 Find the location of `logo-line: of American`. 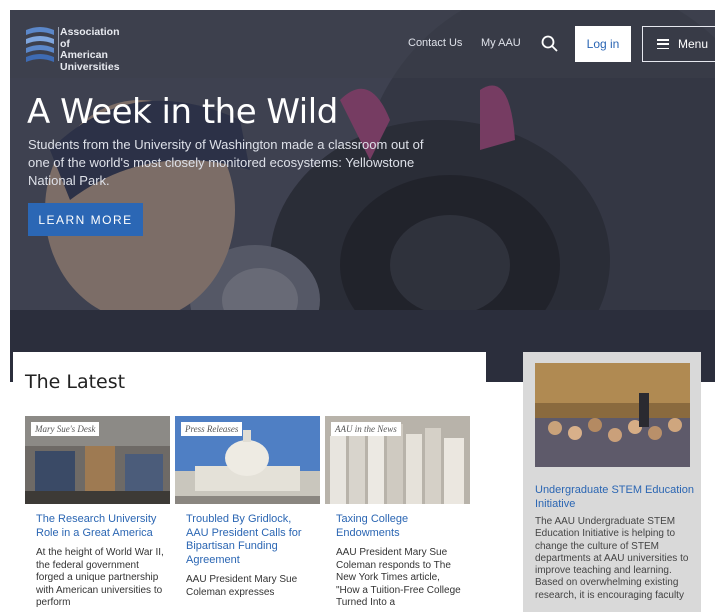

logo-line: of American is located at coordinates (84, 49).